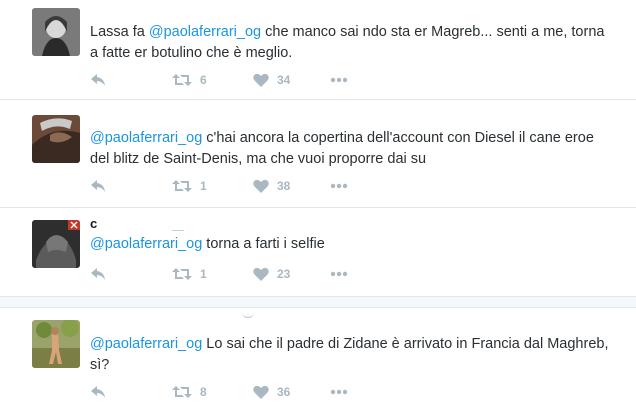 The image size is (636, 414). What do you see at coordinates (203, 80) in the screenshot?
I see `retweet-count: 6` at bounding box center [203, 80].